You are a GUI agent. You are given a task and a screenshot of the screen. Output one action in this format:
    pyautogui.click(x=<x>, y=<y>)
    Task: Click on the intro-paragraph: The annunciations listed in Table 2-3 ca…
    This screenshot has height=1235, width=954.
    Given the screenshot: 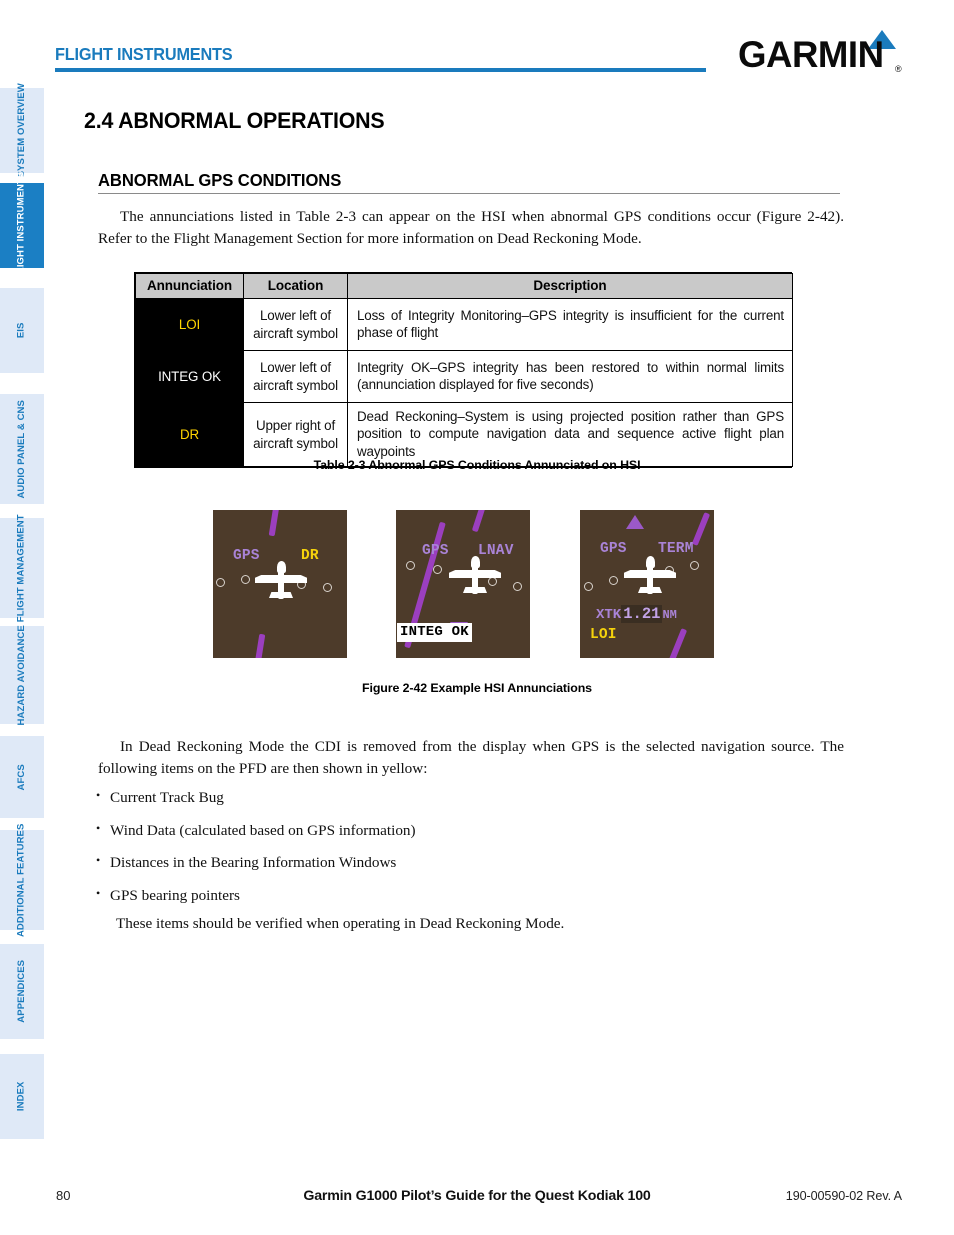 What is the action you would take?
    pyautogui.click(x=471, y=227)
    